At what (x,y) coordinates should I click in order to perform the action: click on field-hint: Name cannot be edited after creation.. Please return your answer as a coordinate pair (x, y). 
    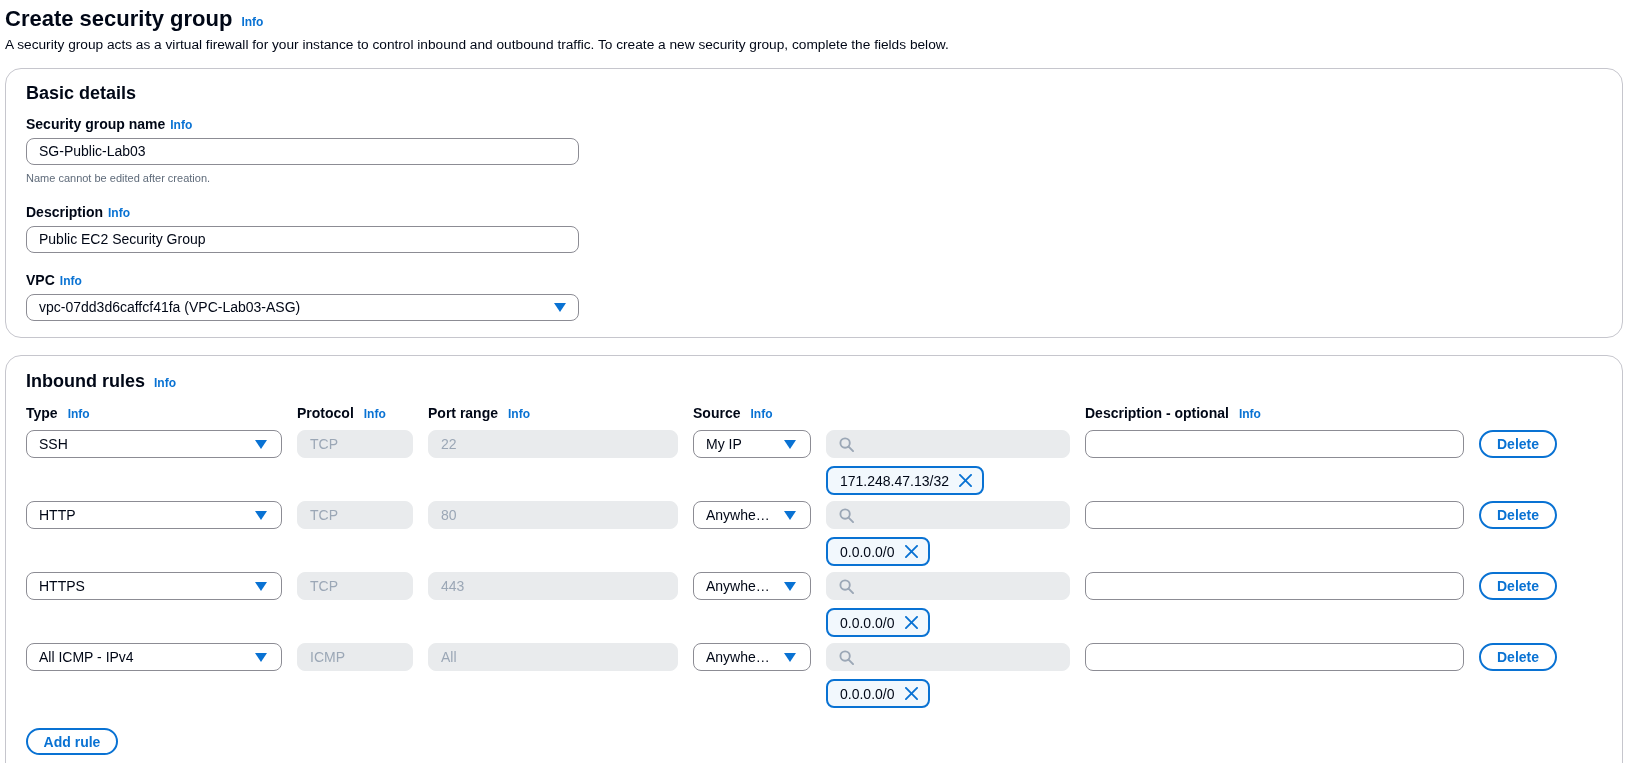
    Looking at the image, I should click on (119, 178).